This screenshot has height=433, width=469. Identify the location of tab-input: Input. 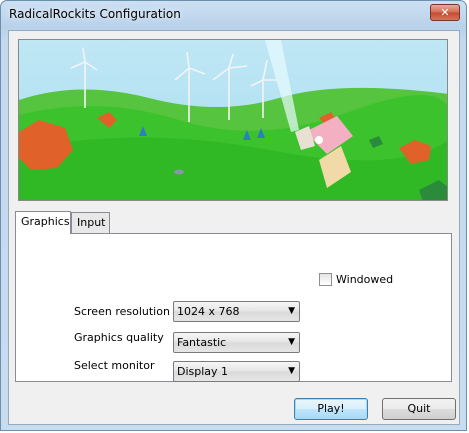
(90, 222).